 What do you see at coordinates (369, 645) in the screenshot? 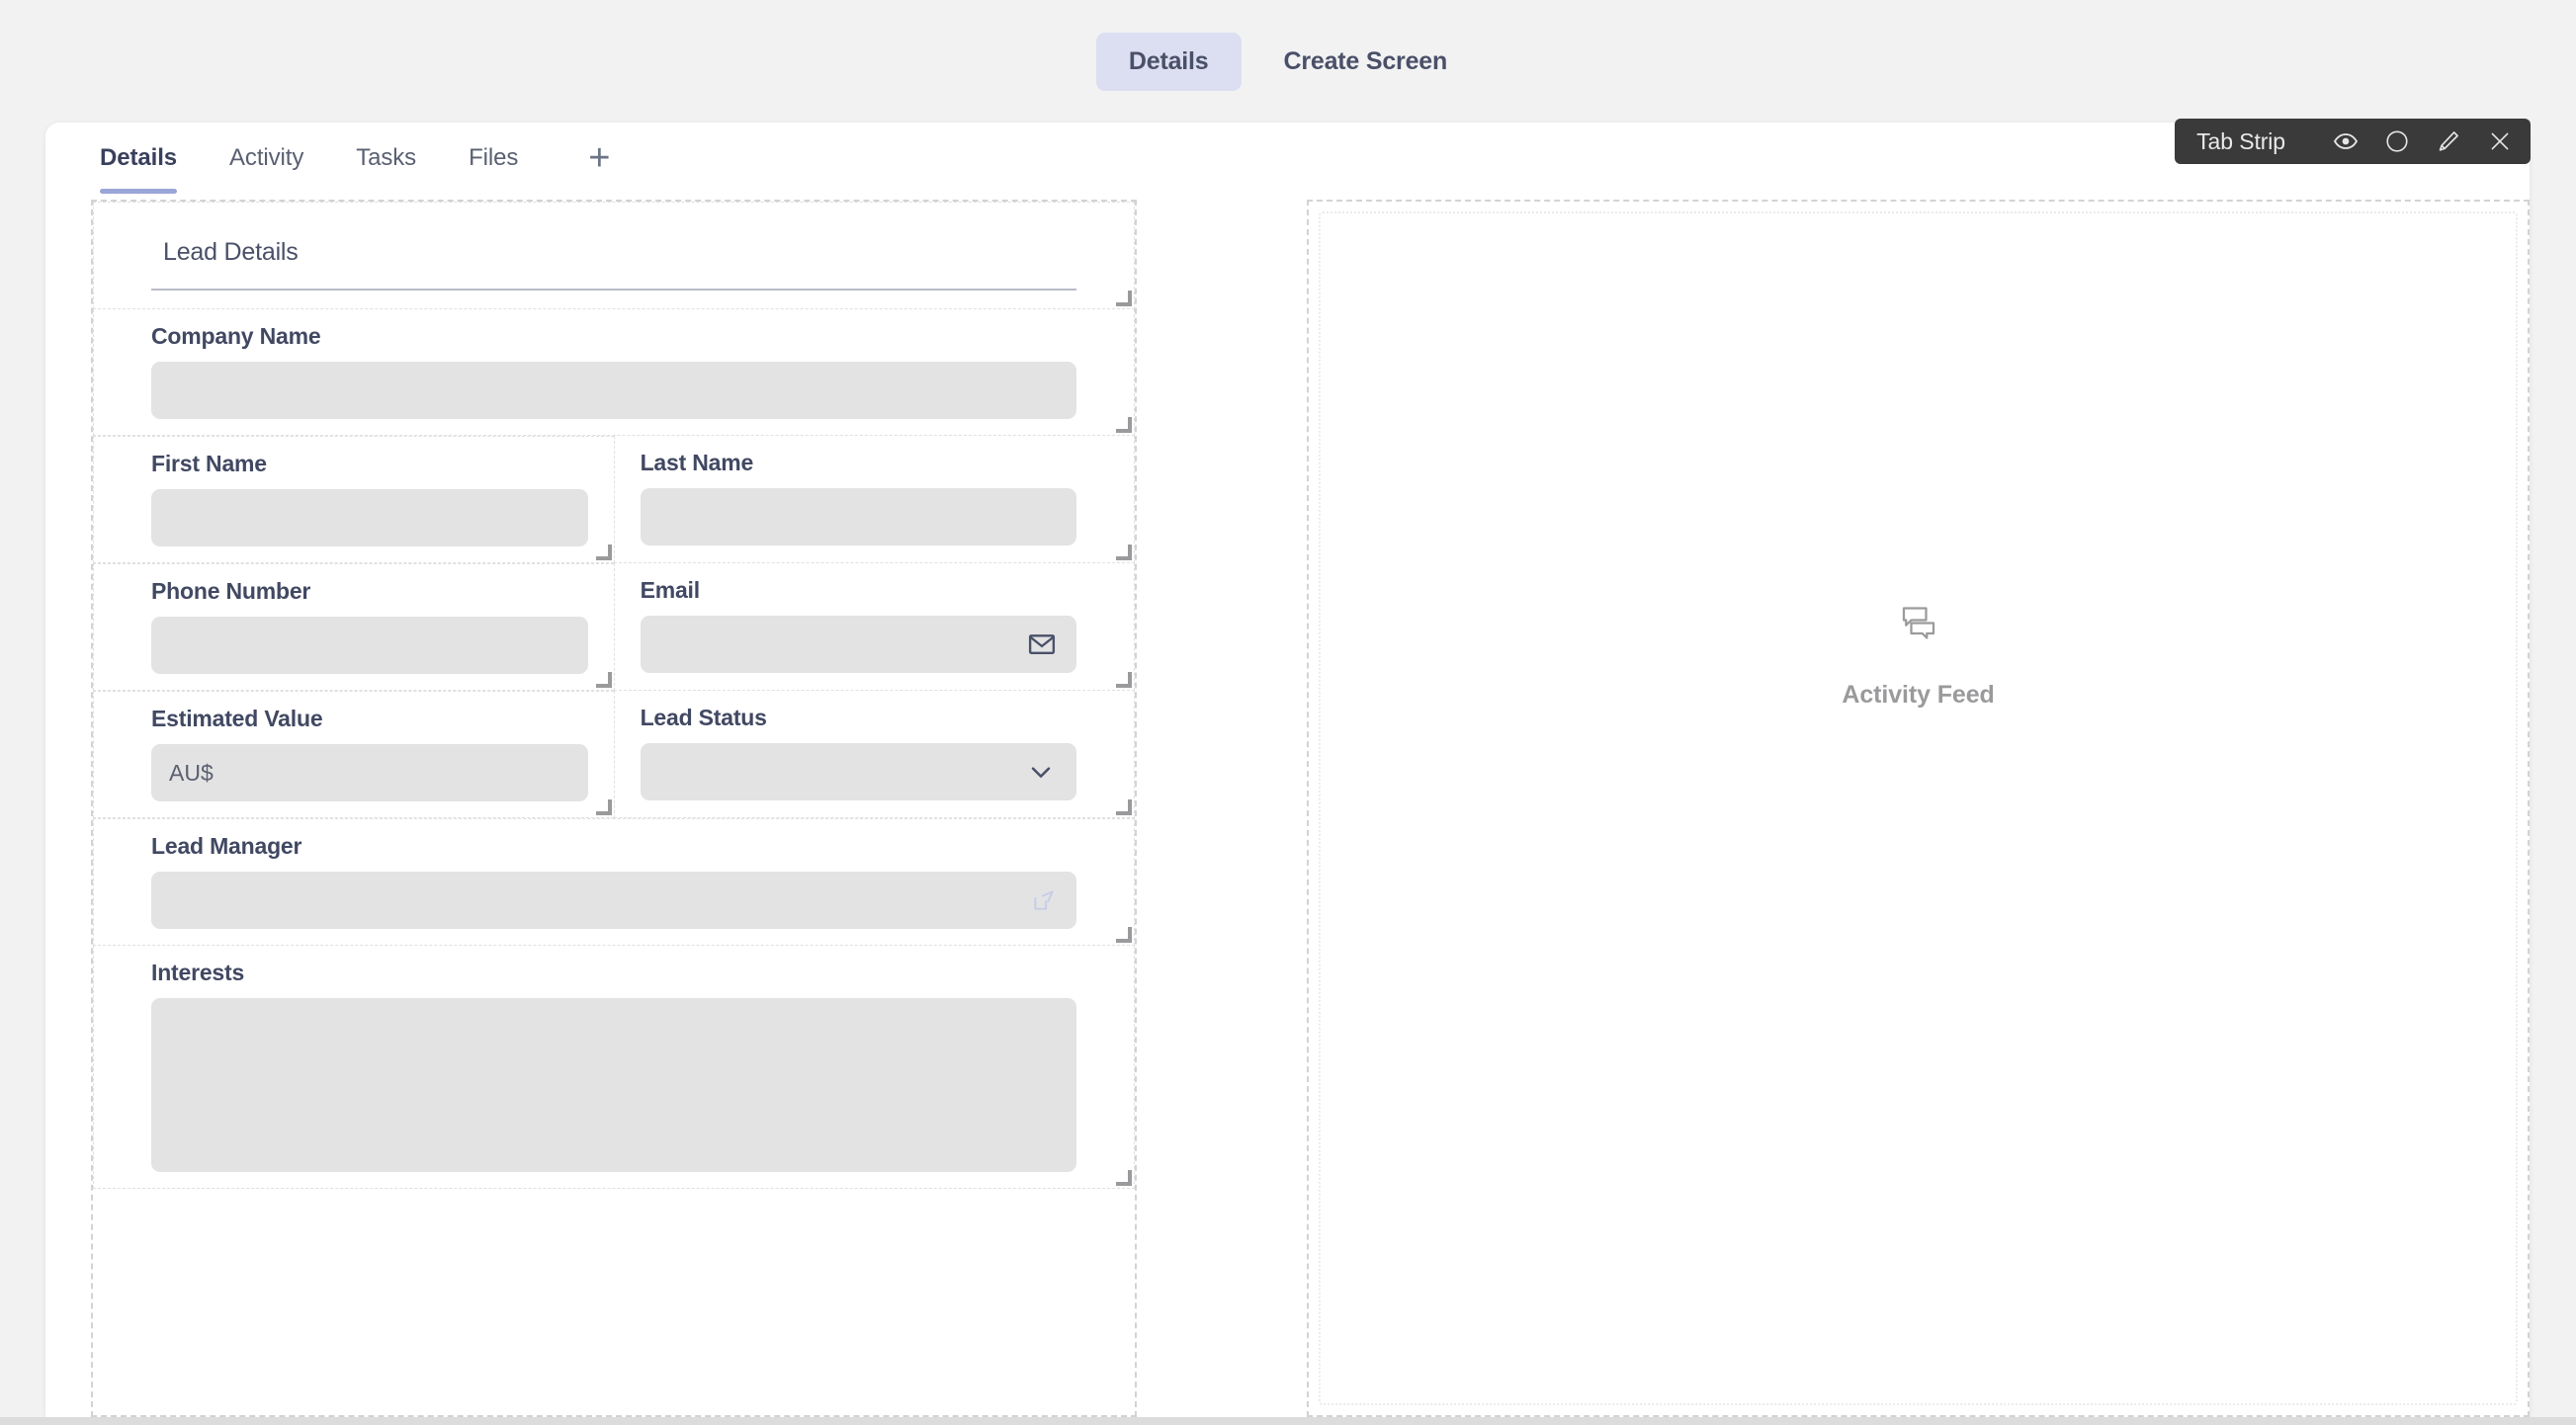
I see `input-phone-number` at bounding box center [369, 645].